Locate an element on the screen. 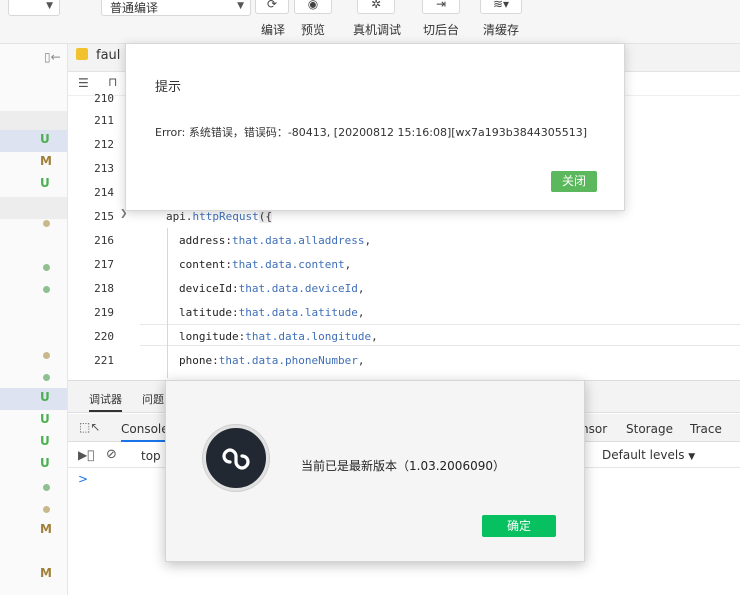 Image resolution: width=740 pixels, height=595 pixels. line-number: 211 is located at coordinates (104, 120).